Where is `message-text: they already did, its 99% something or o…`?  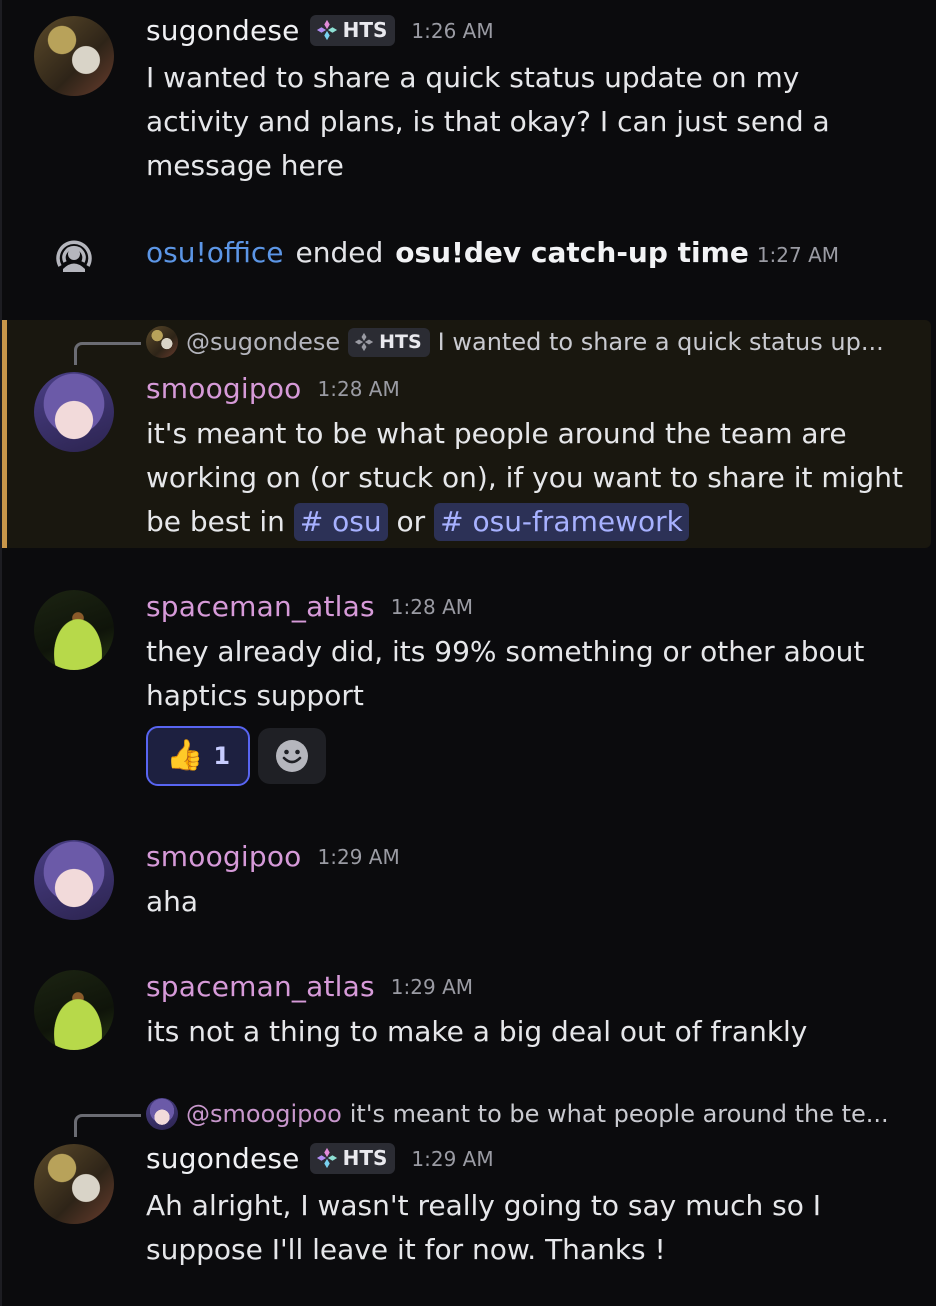 message-text: they already did, its 99% something or o… is located at coordinates (505, 673).